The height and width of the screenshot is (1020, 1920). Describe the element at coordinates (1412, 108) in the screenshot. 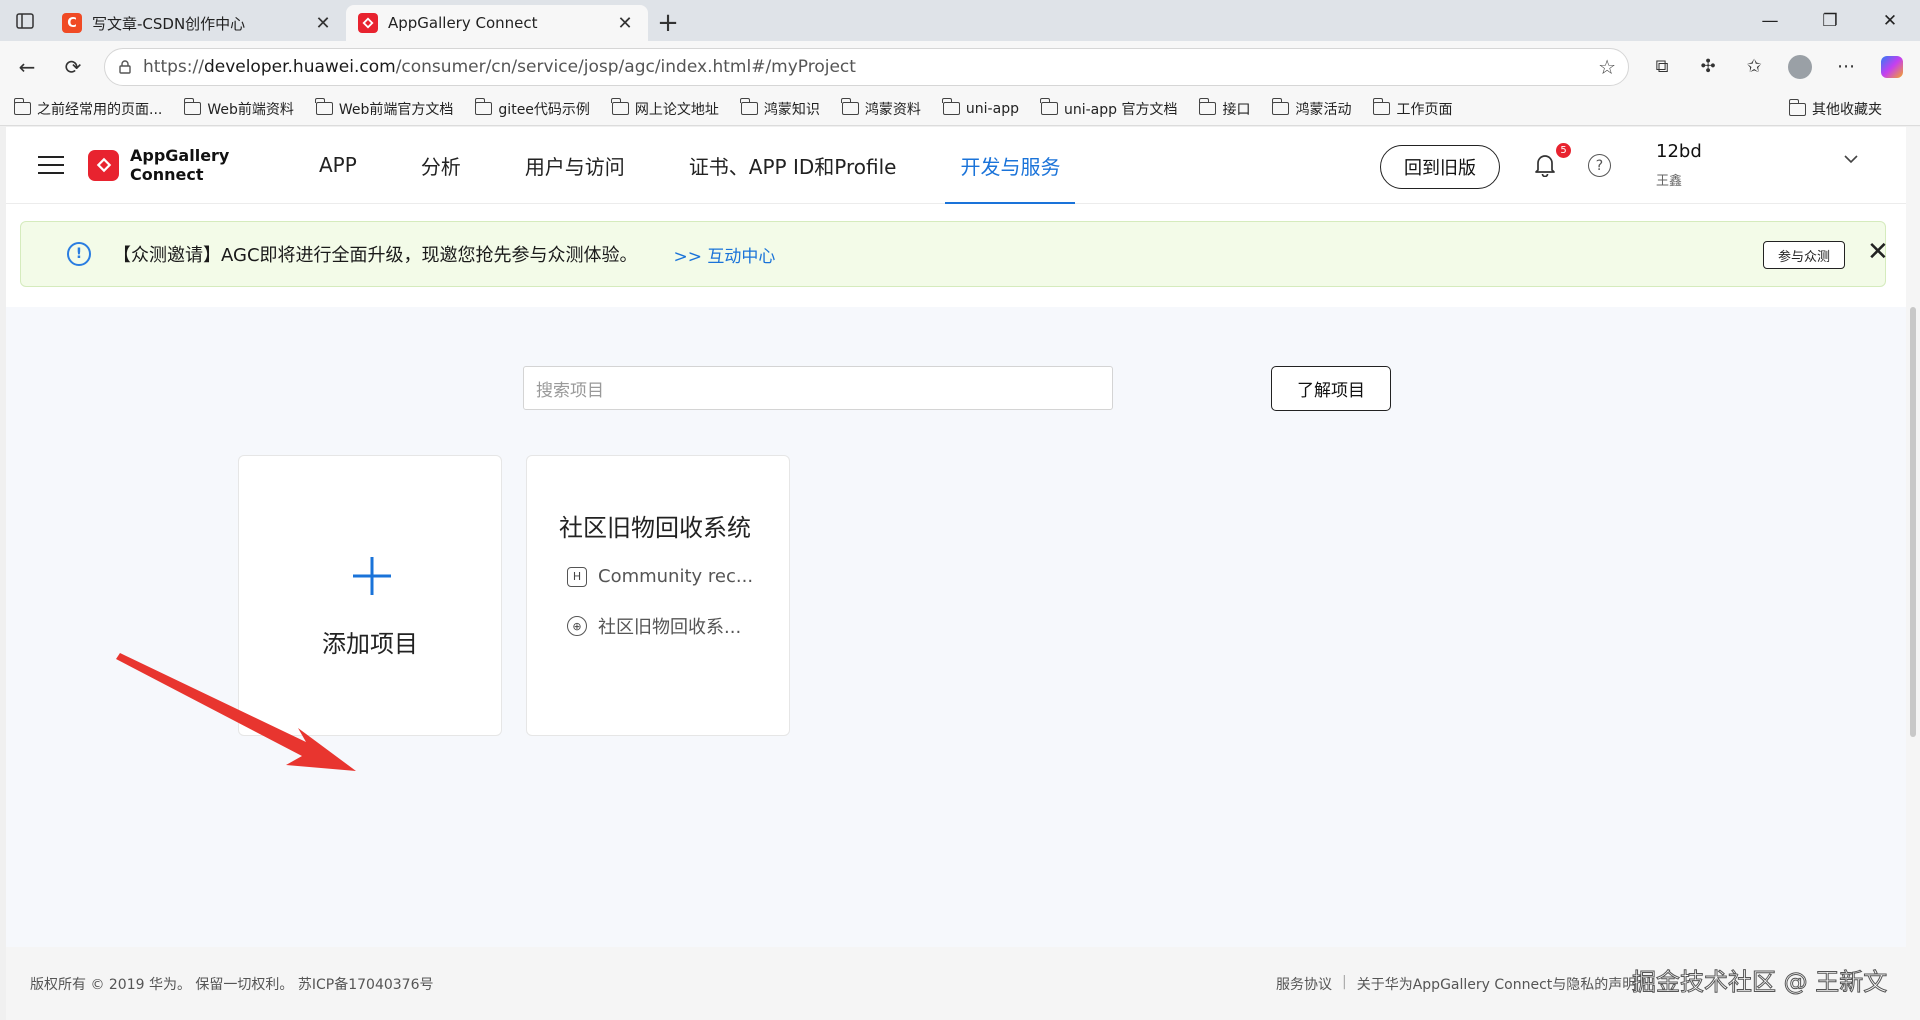

I see `bookmark-folder: 工作页面` at that location.